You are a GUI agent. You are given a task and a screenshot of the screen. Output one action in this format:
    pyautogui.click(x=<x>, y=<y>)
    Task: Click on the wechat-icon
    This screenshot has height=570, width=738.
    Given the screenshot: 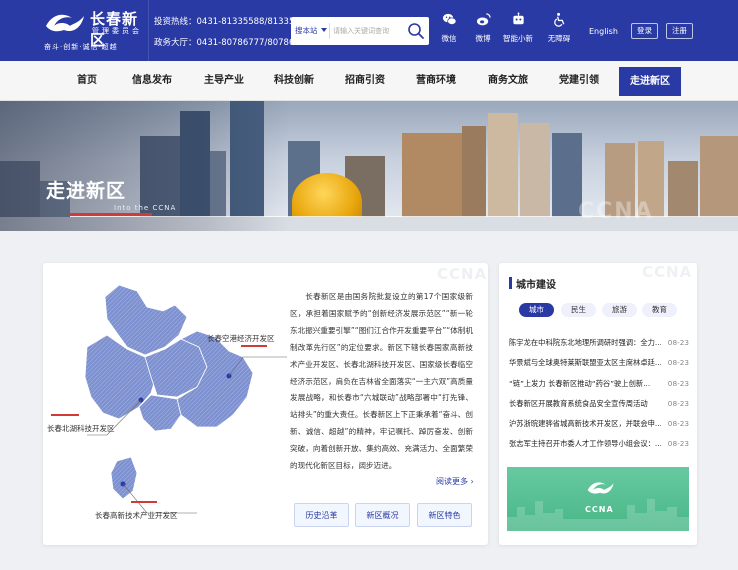 What is the action you would take?
    pyautogui.click(x=449, y=19)
    